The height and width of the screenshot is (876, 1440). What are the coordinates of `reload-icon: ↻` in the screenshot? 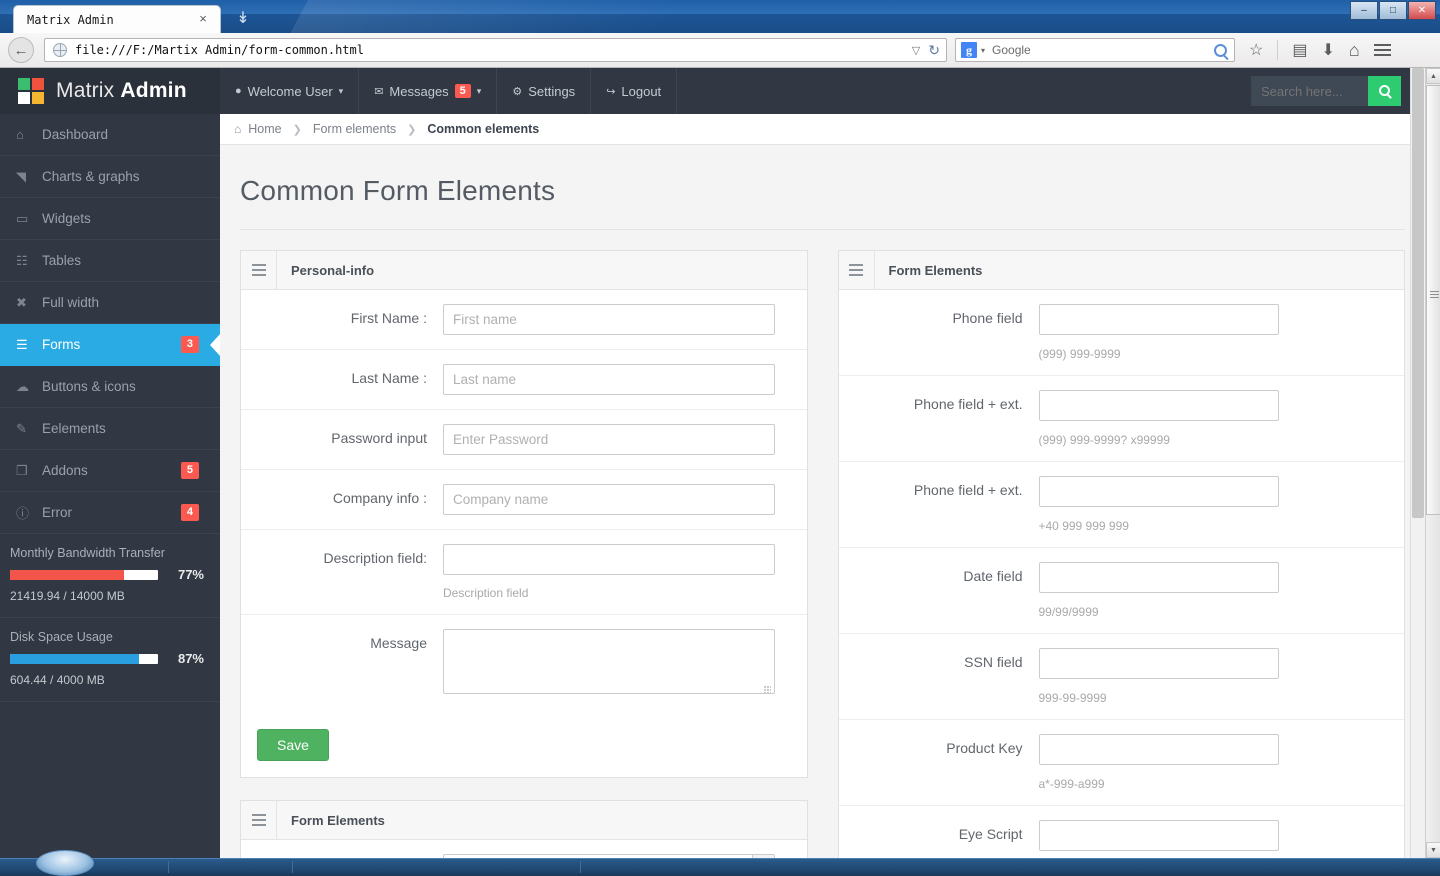 It's located at (934, 50).